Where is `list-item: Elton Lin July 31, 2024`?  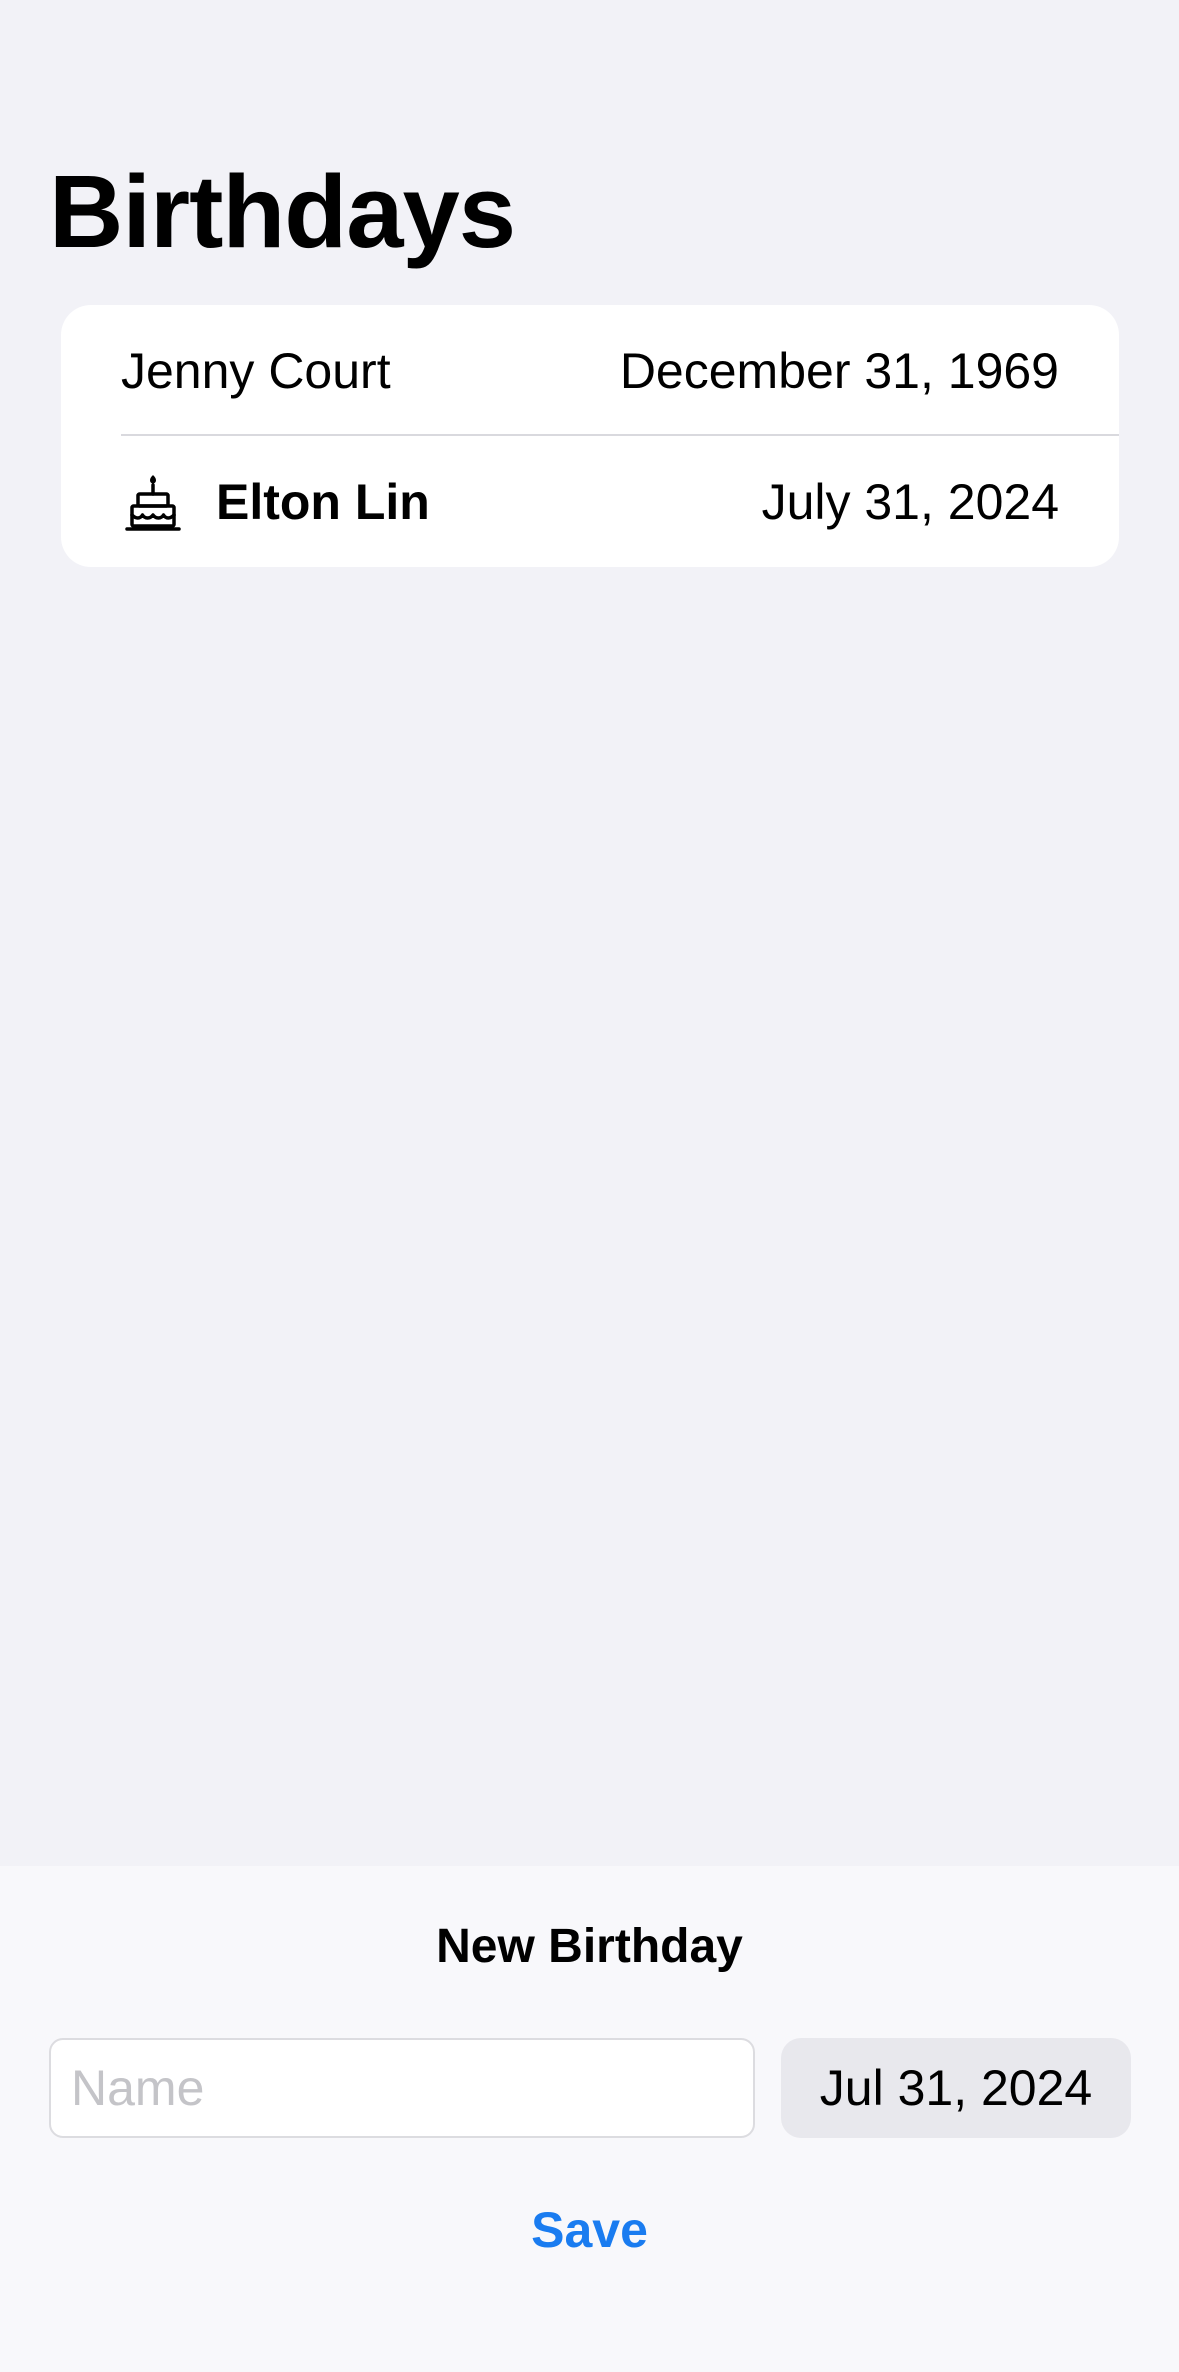
list-item: Elton Lin July 31, 2024 is located at coordinates (590, 501).